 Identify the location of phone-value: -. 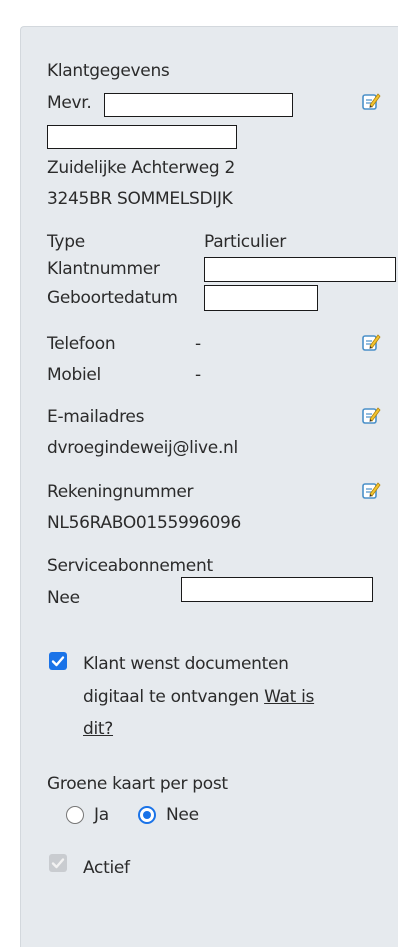
(198, 344).